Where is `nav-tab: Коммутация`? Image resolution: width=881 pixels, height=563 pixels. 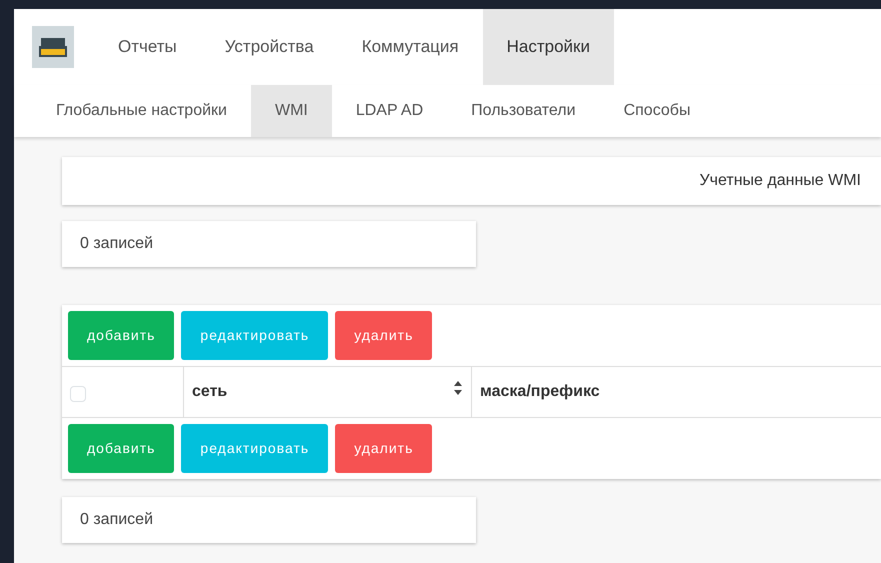
nav-tab: Коммутация is located at coordinates (410, 47).